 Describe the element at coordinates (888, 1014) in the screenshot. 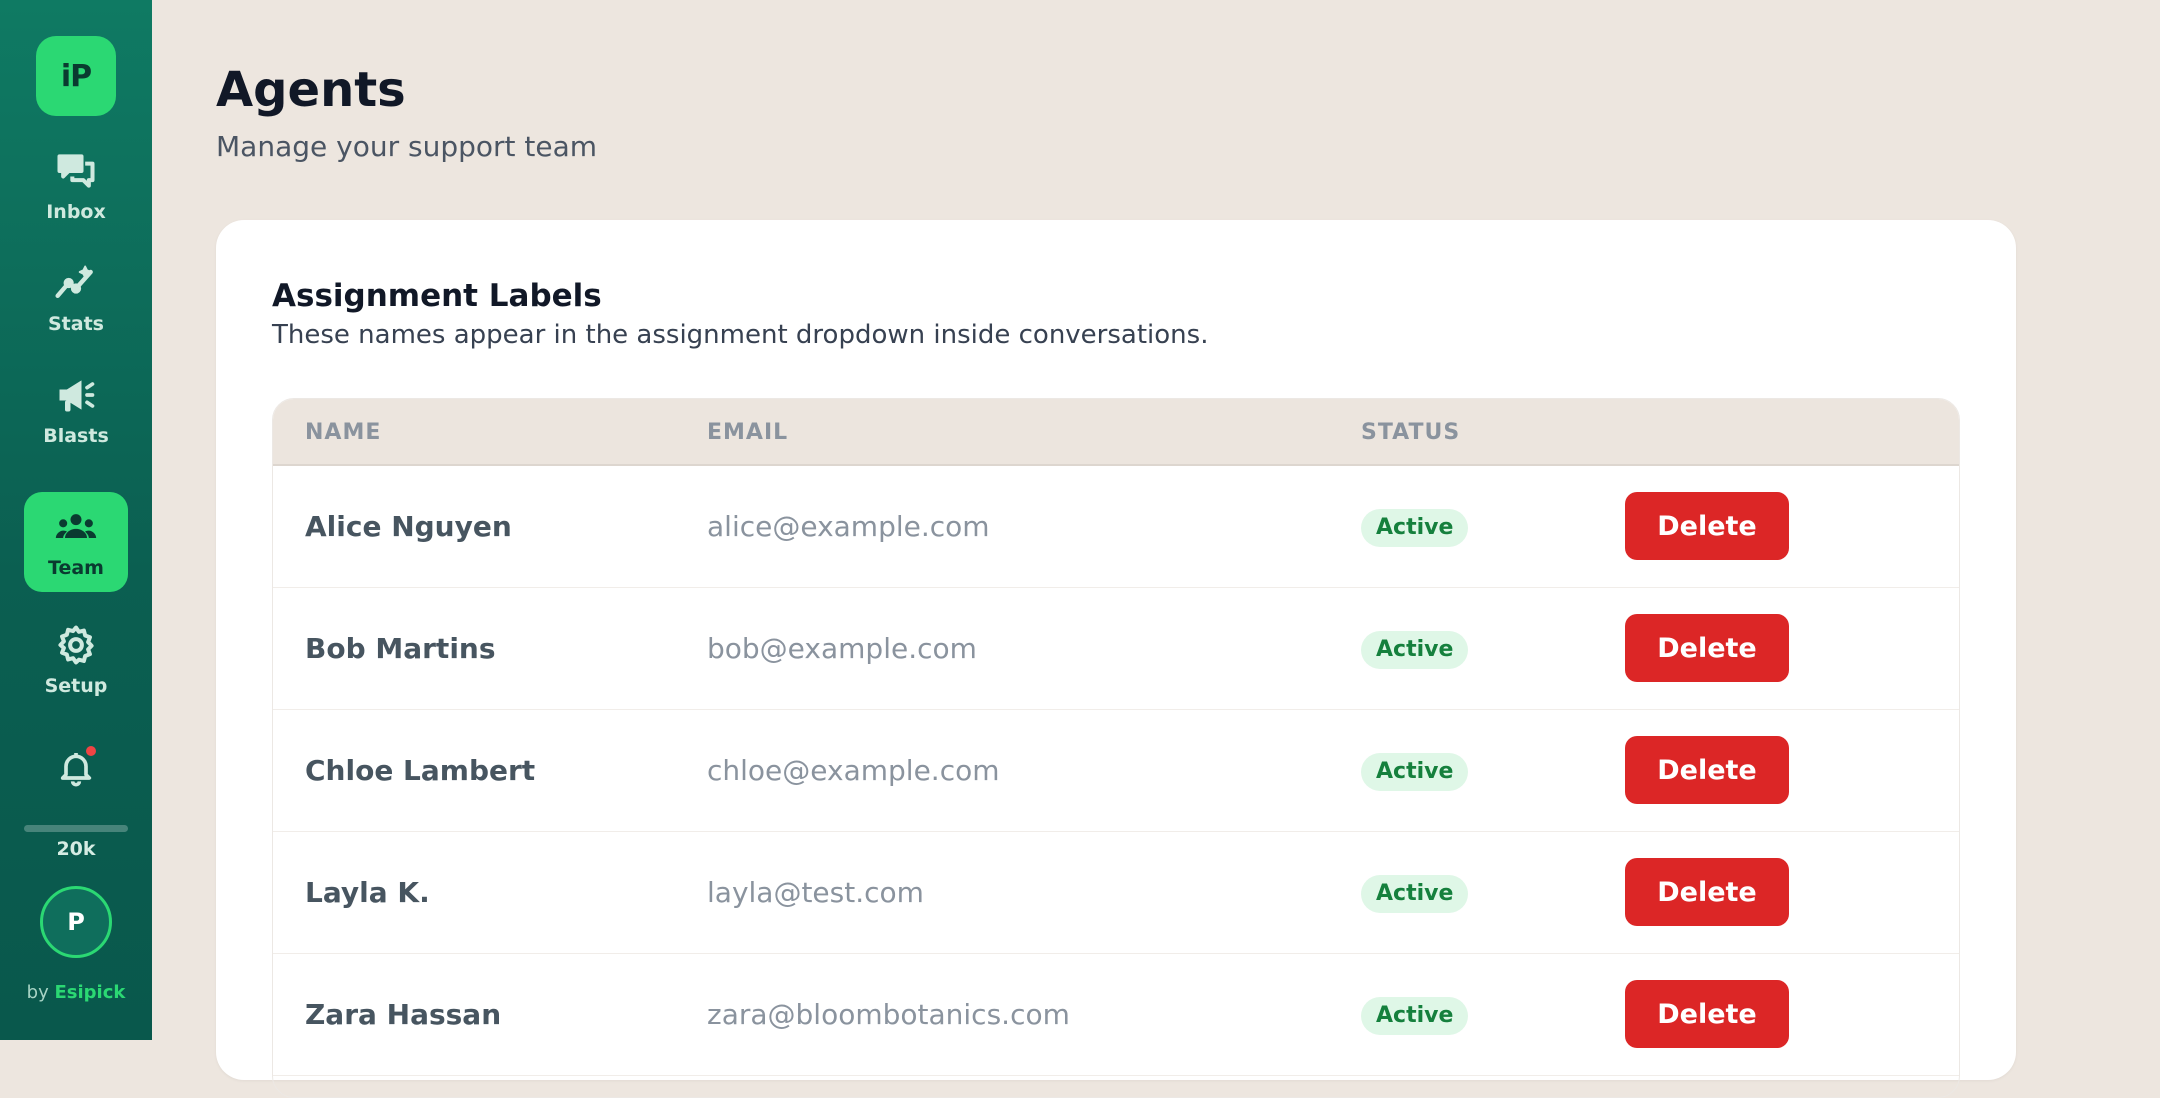

I see `agent-email: zara@bloombotanics.com` at that location.